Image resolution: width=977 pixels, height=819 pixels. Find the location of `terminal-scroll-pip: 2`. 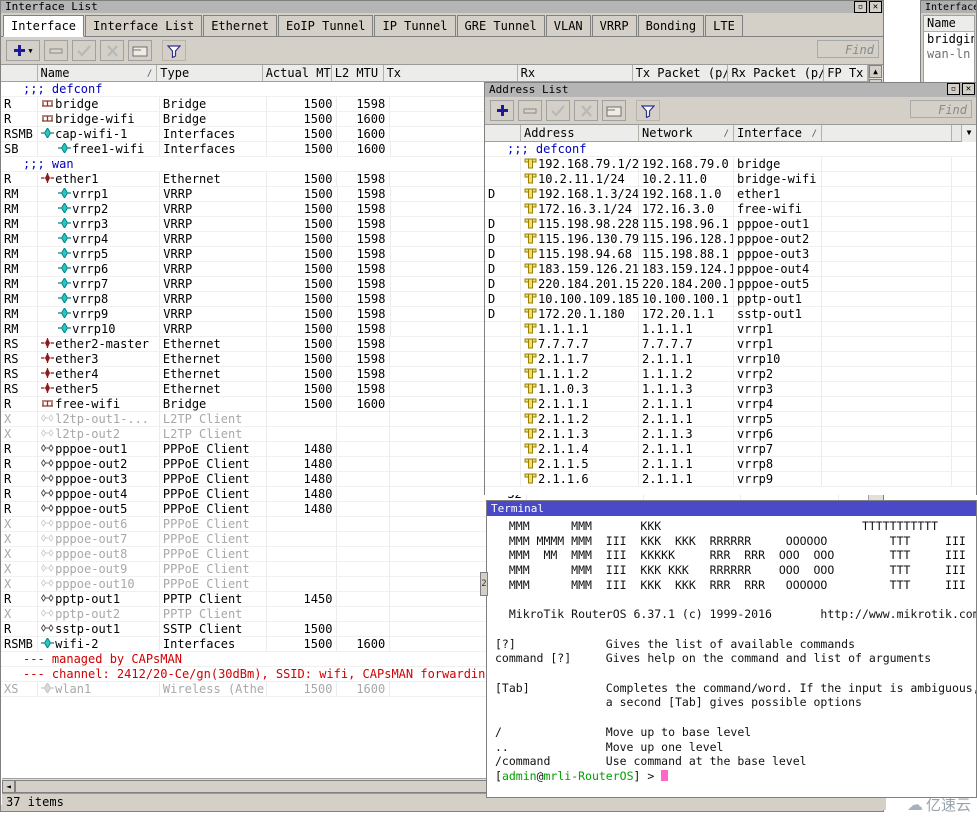

terminal-scroll-pip: 2 is located at coordinates (484, 584).